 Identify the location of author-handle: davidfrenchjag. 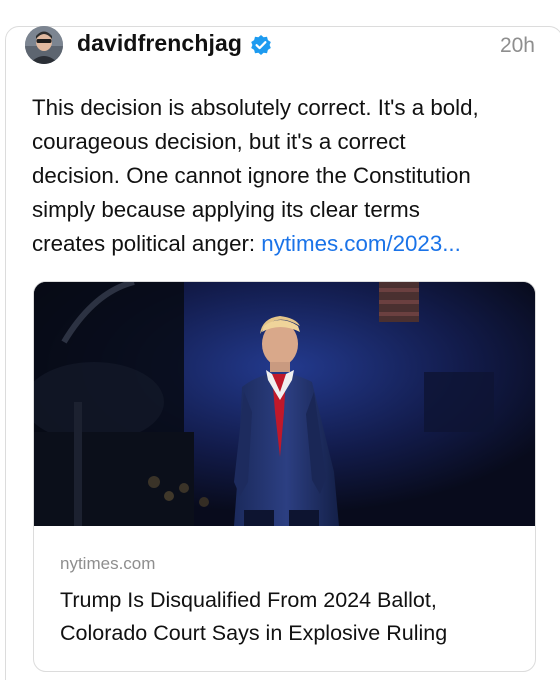
(159, 43).